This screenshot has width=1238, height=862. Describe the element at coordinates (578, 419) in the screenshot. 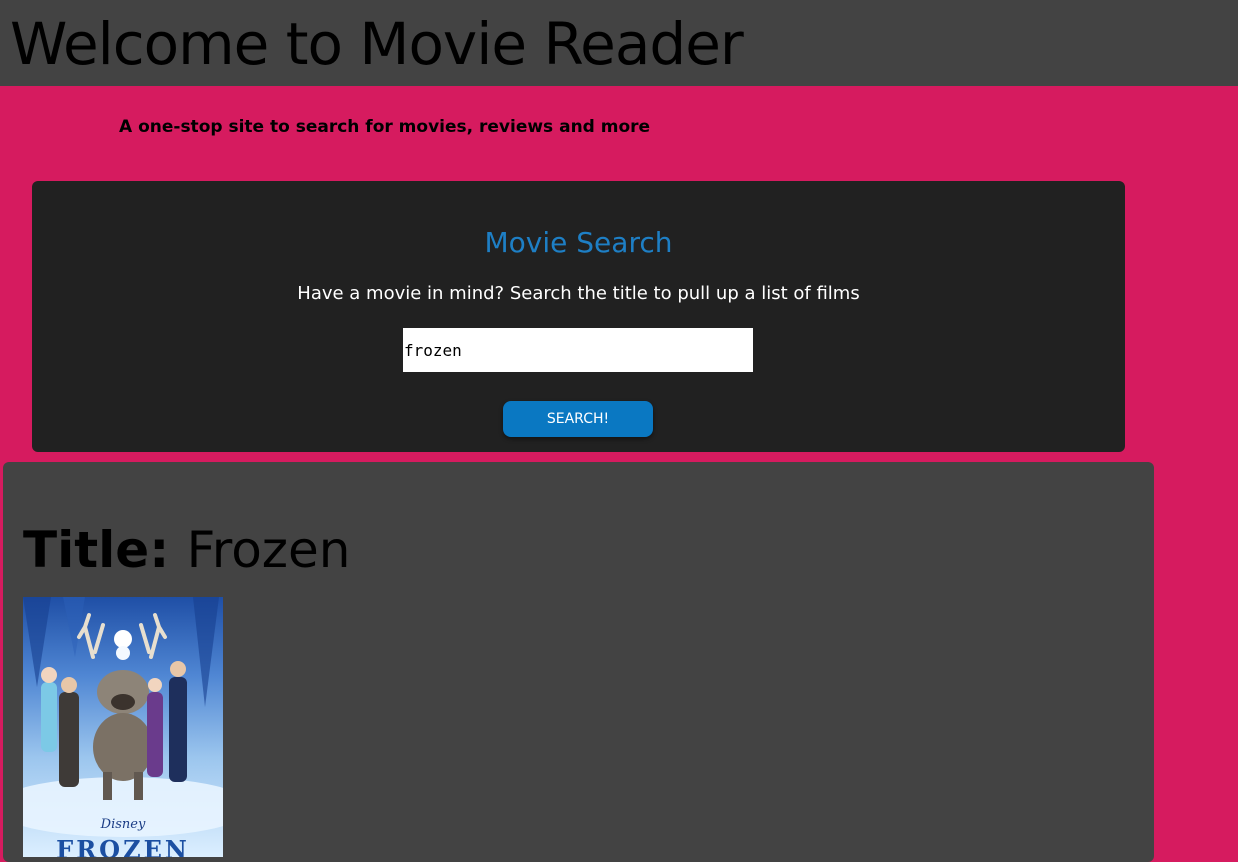

I see `search-button: SEARCH!` at that location.